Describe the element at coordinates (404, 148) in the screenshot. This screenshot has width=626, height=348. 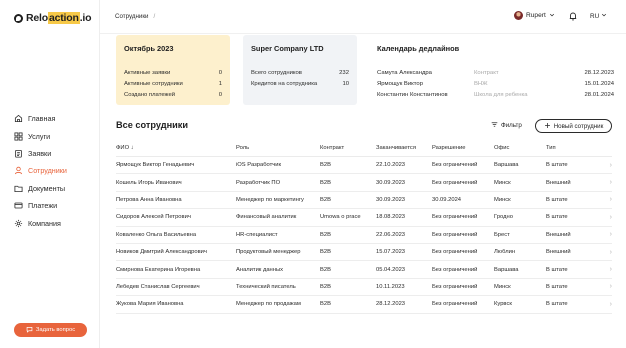
I see `column-header-ends: Заканчивается` at that location.